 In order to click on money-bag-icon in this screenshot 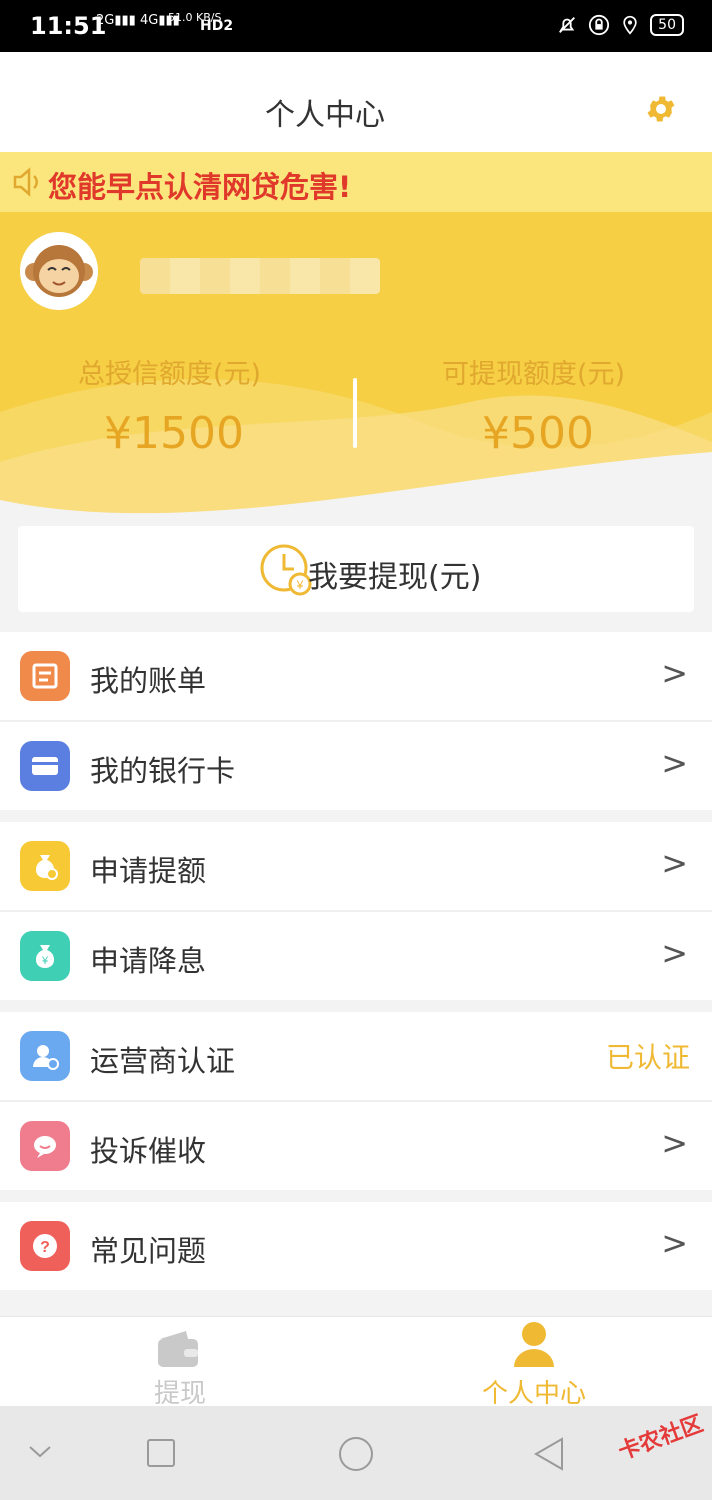, I will do `click(45, 866)`.